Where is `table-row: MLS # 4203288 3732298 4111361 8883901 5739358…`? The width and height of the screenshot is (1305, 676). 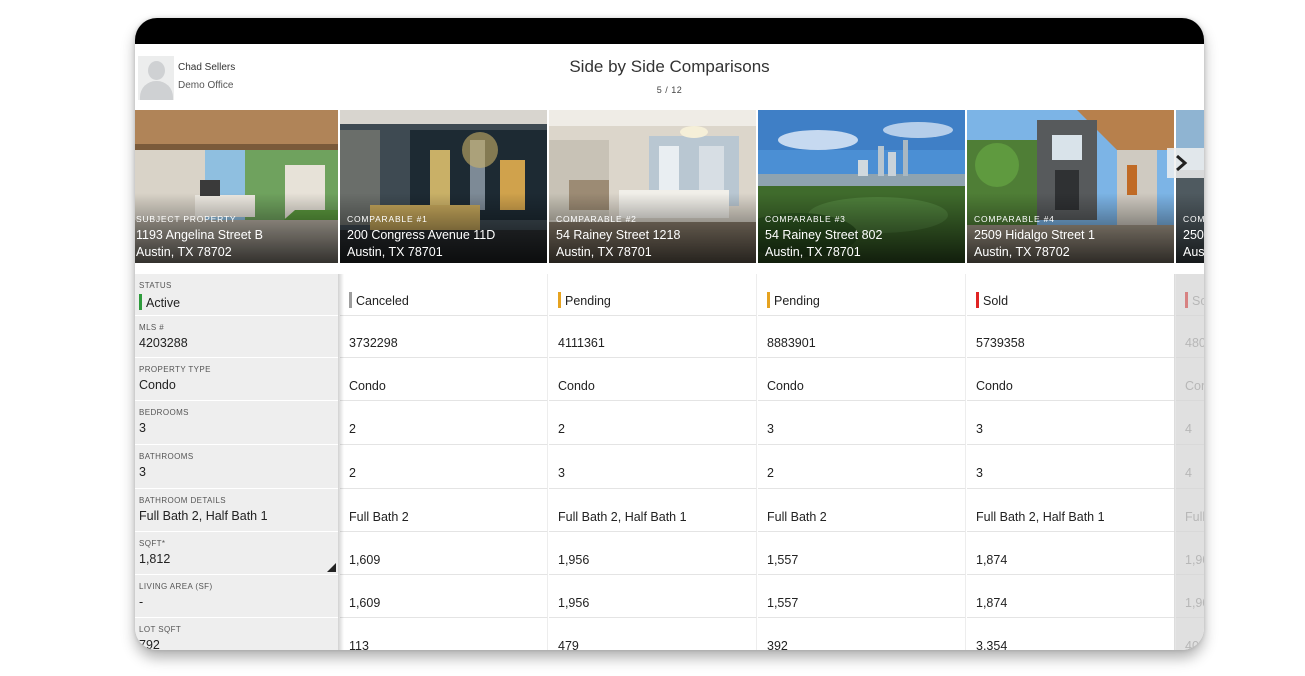 table-row: MLS # 4203288 3732298 4111361 8883901 5739358… is located at coordinates (669, 337).